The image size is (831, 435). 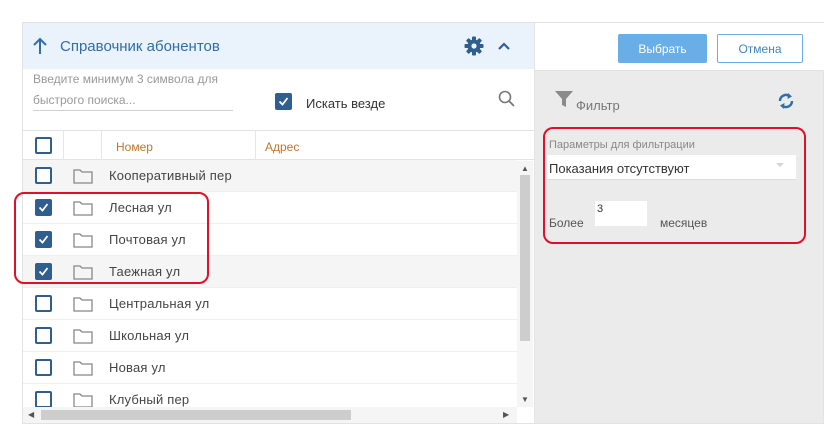 I want to click on scroll-up-arrow-icon: ▲, so click(x=525, y=168).